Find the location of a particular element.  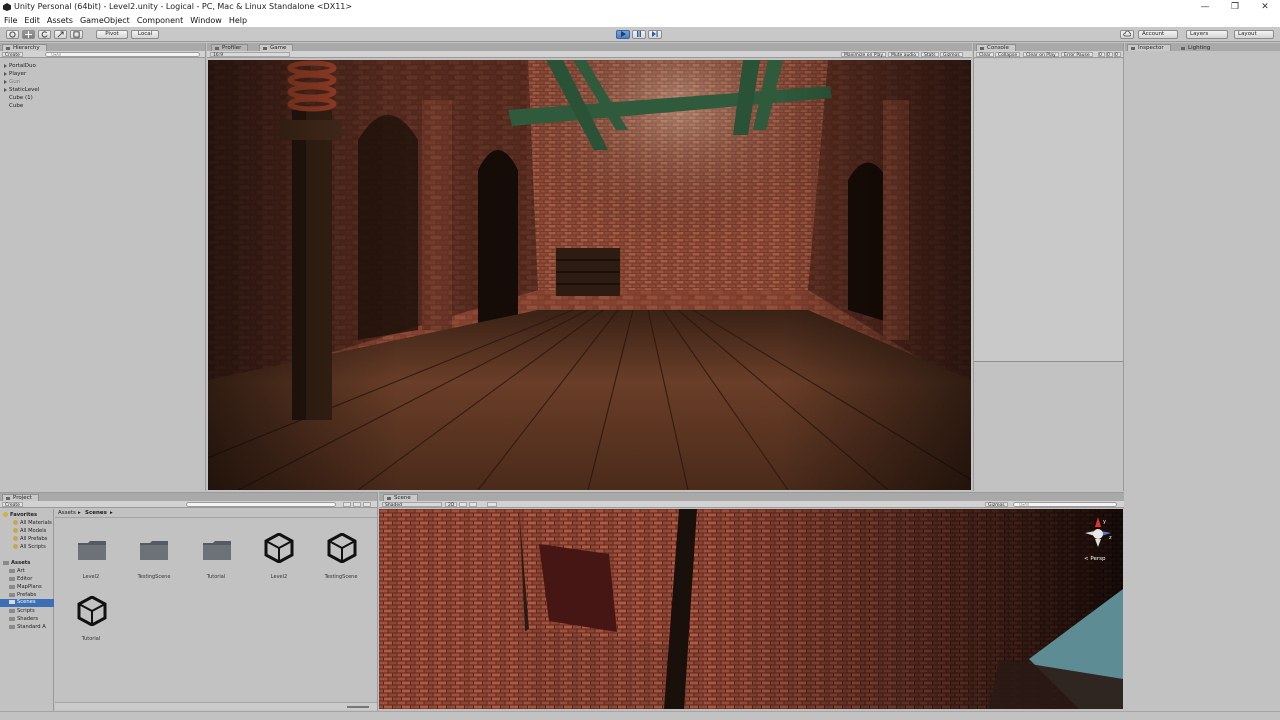

favorite-item: All Models is located at coordinates (29, 531).